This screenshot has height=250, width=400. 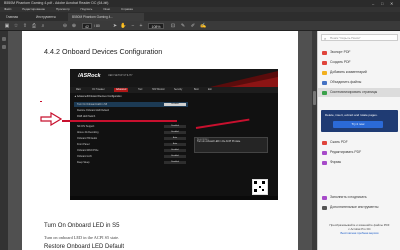 What do you see at coordinates (141, 26) in the screenshot?
I see `zoom-in-icon: +` at bounding box center [141, 26].